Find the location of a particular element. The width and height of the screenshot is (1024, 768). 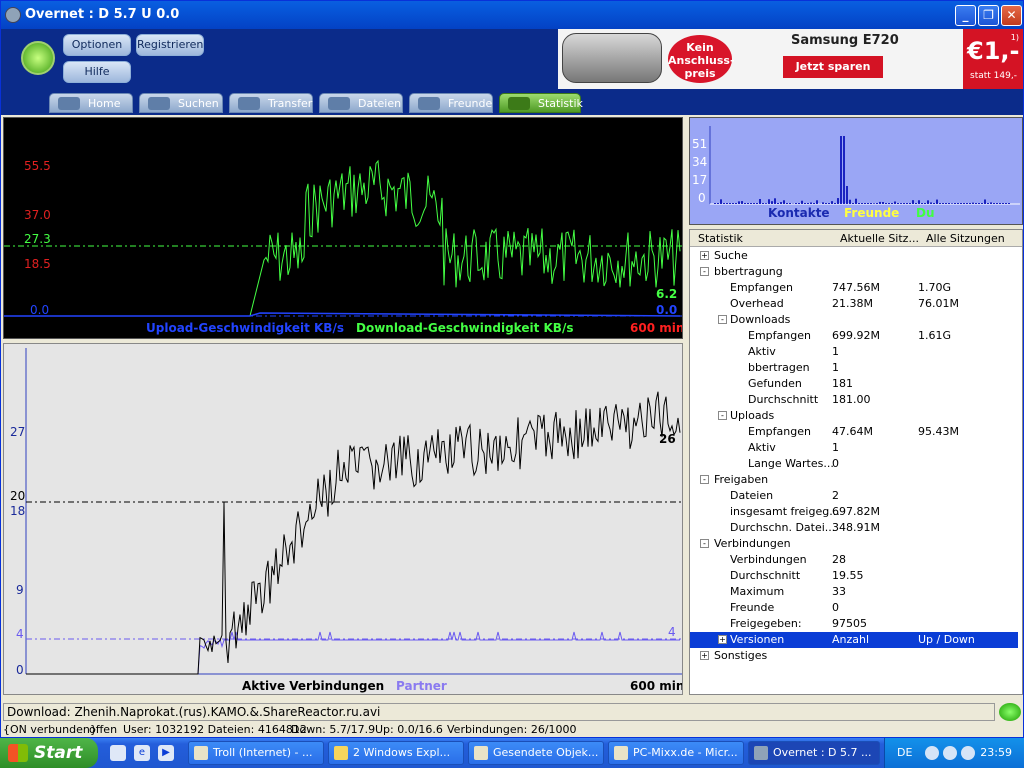

stats-row: Freunde 0 is located at coordinates (854, 608).